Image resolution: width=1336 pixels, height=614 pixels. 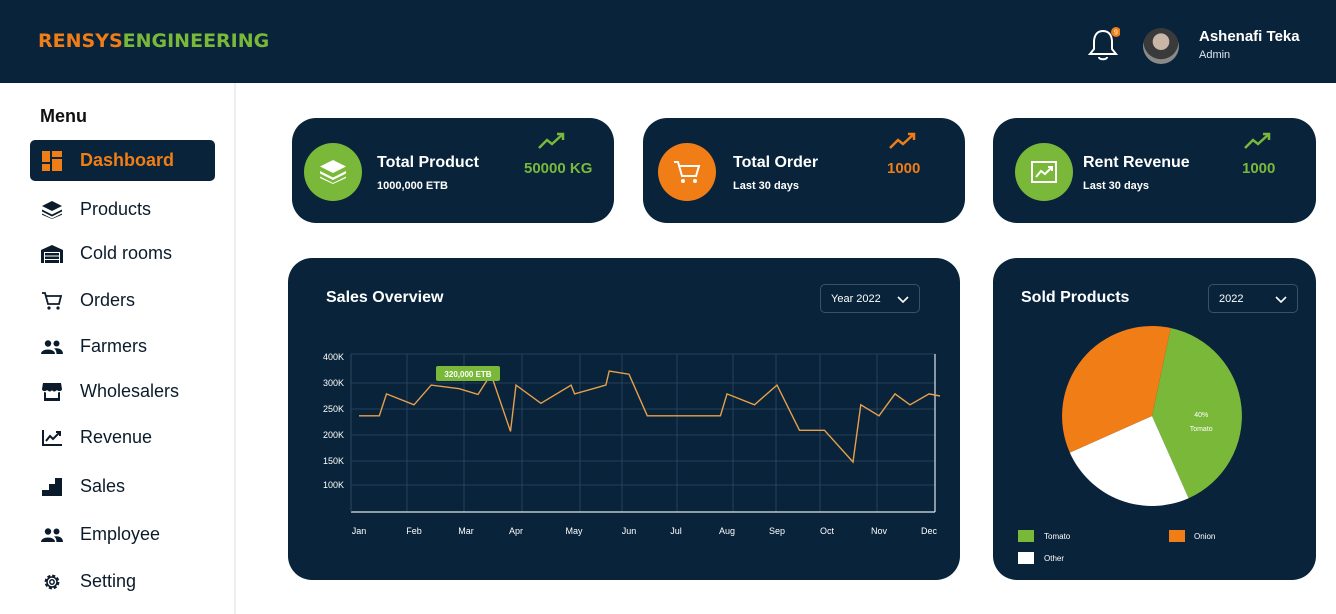 What do you see at coordinates (466, 531) in the screenshot?
I see `x-tick-label: Mar` at bounding box center [466, 531].